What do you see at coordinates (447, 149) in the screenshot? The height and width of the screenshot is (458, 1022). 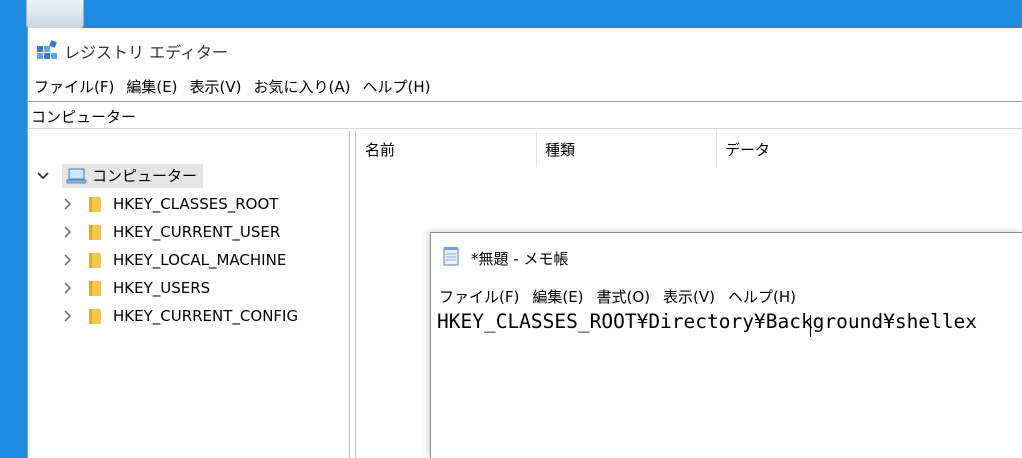 I see `column-name: 名前` at bounding box center [447, 149].